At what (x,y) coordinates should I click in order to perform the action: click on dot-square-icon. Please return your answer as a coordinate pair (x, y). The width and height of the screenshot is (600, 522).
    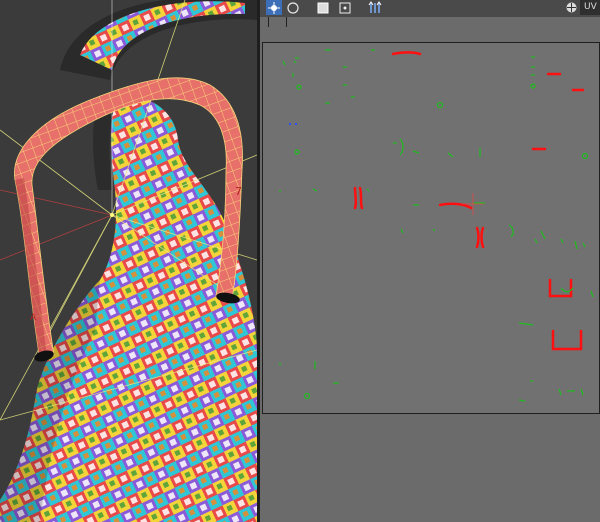
    Looking at the image, I should click on (345, 7).